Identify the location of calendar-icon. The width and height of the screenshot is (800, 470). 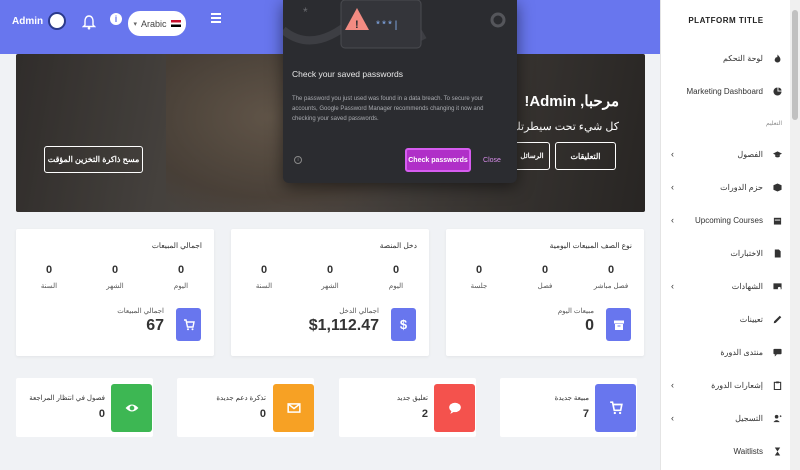
(777, 221).